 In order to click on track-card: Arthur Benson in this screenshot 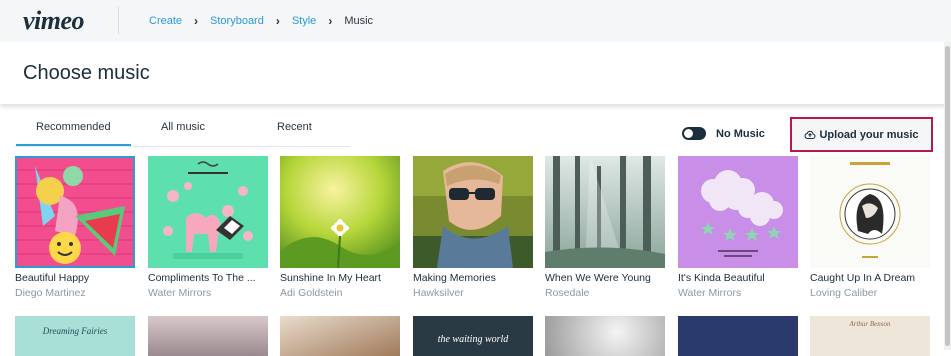, I will do `click(870, 336)`.